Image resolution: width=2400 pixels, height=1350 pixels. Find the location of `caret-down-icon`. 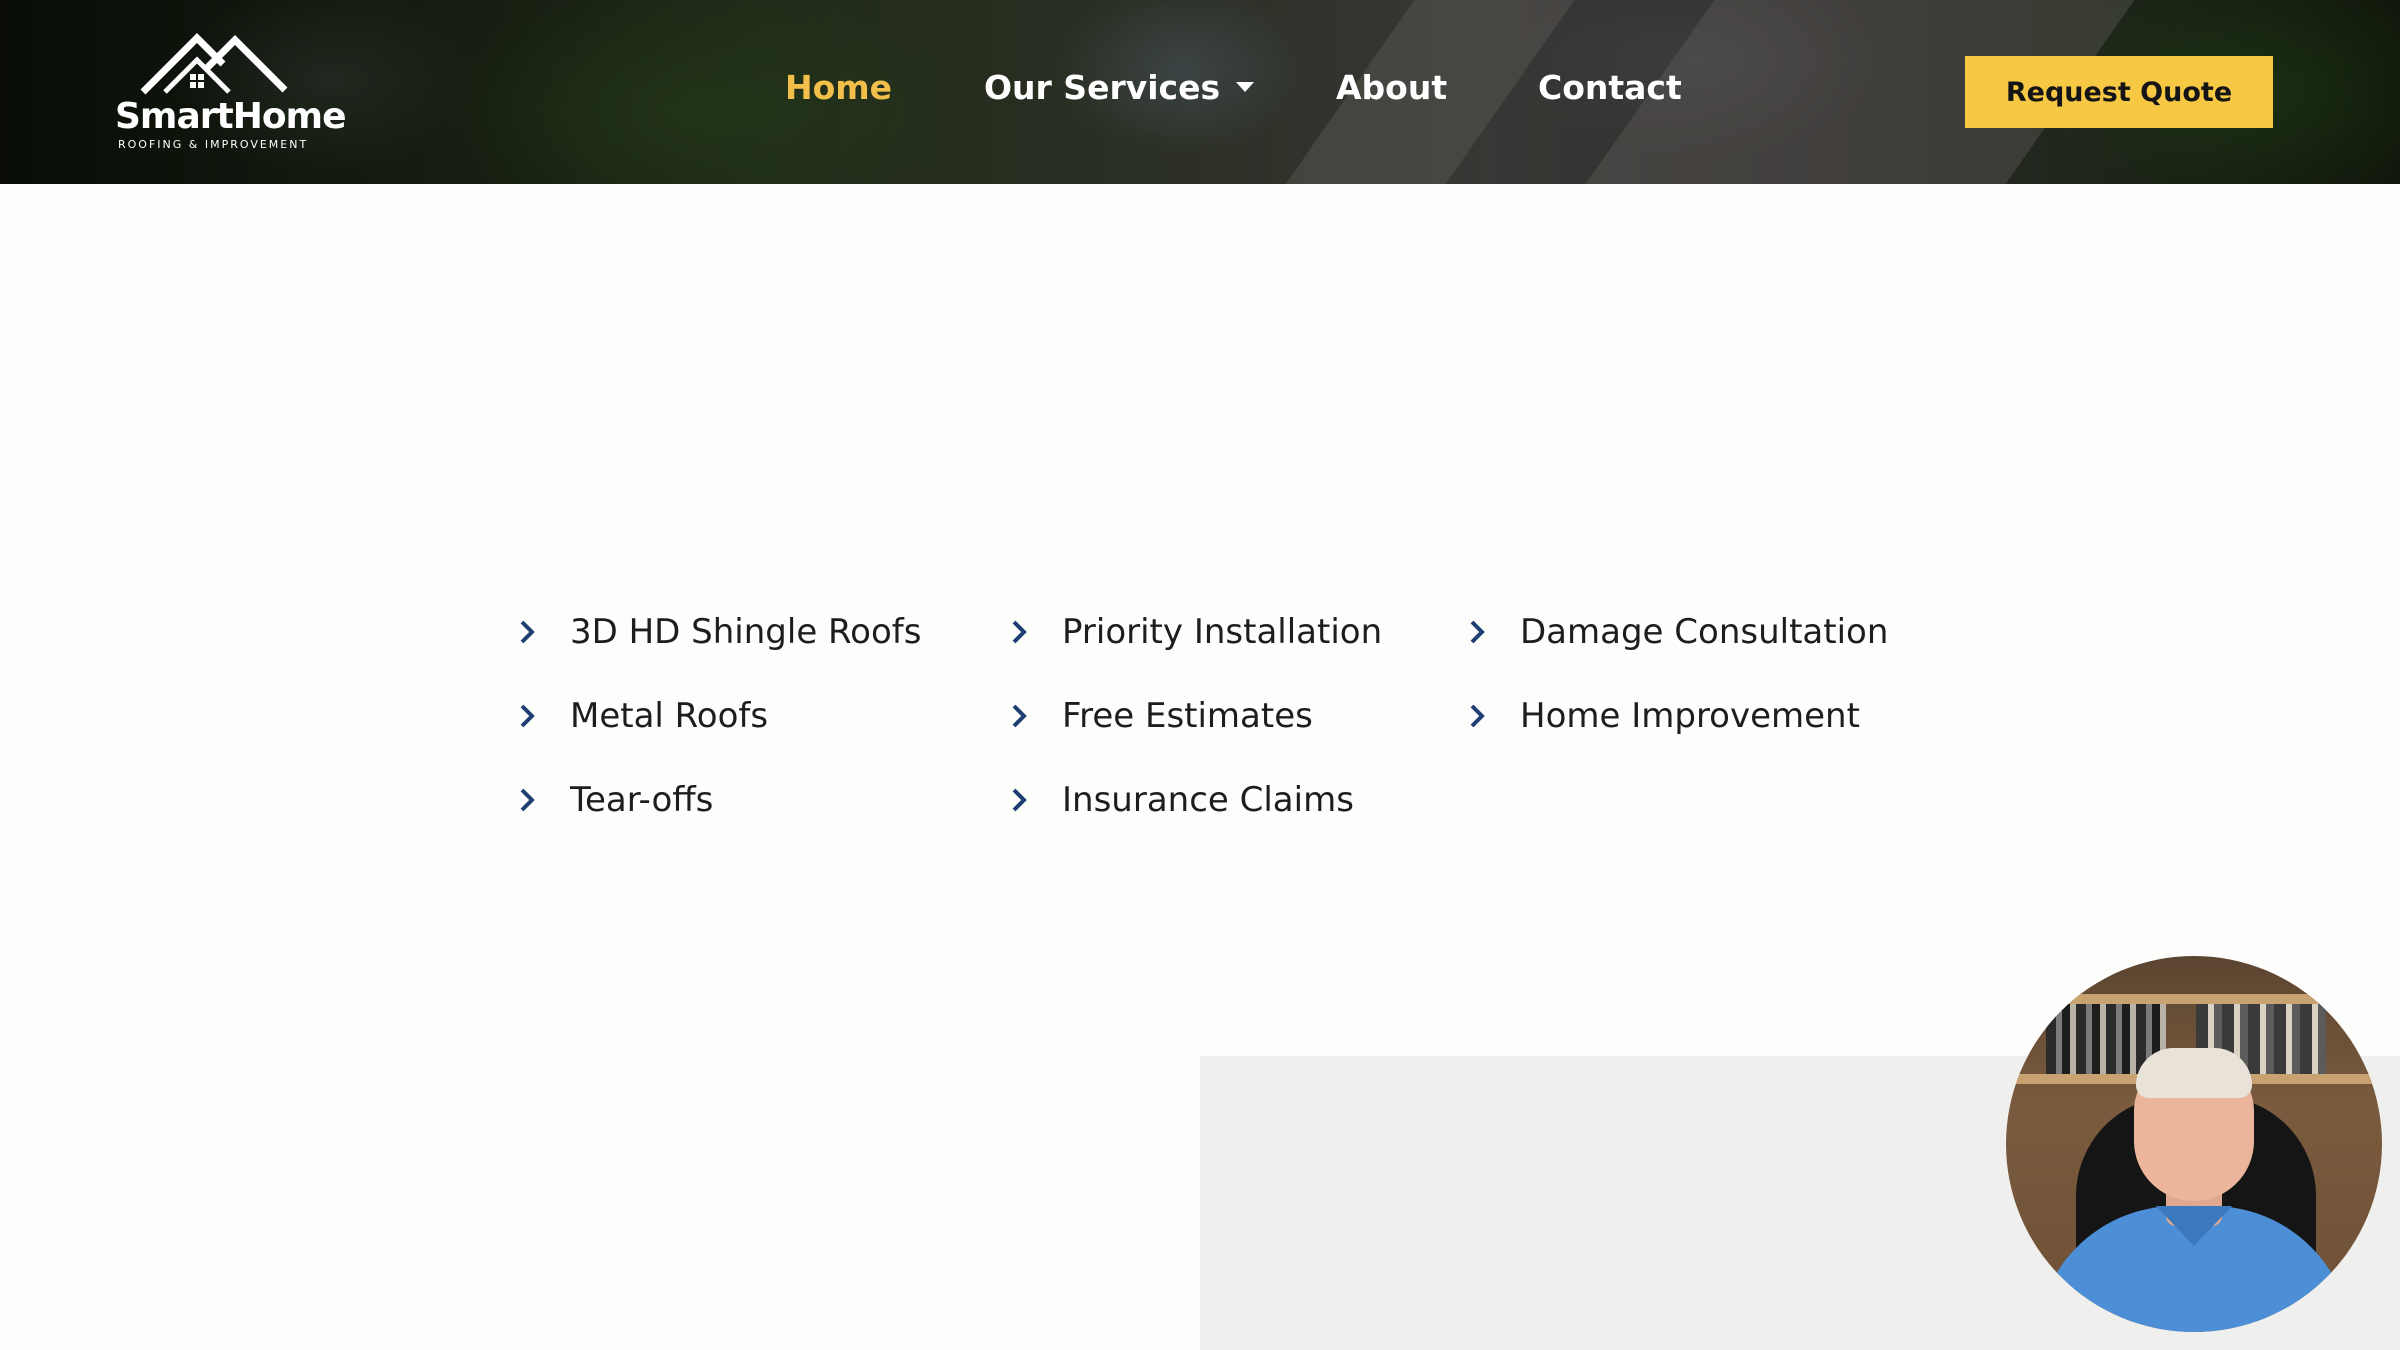

caret-down-icon is located at coordinates (1245, 86).